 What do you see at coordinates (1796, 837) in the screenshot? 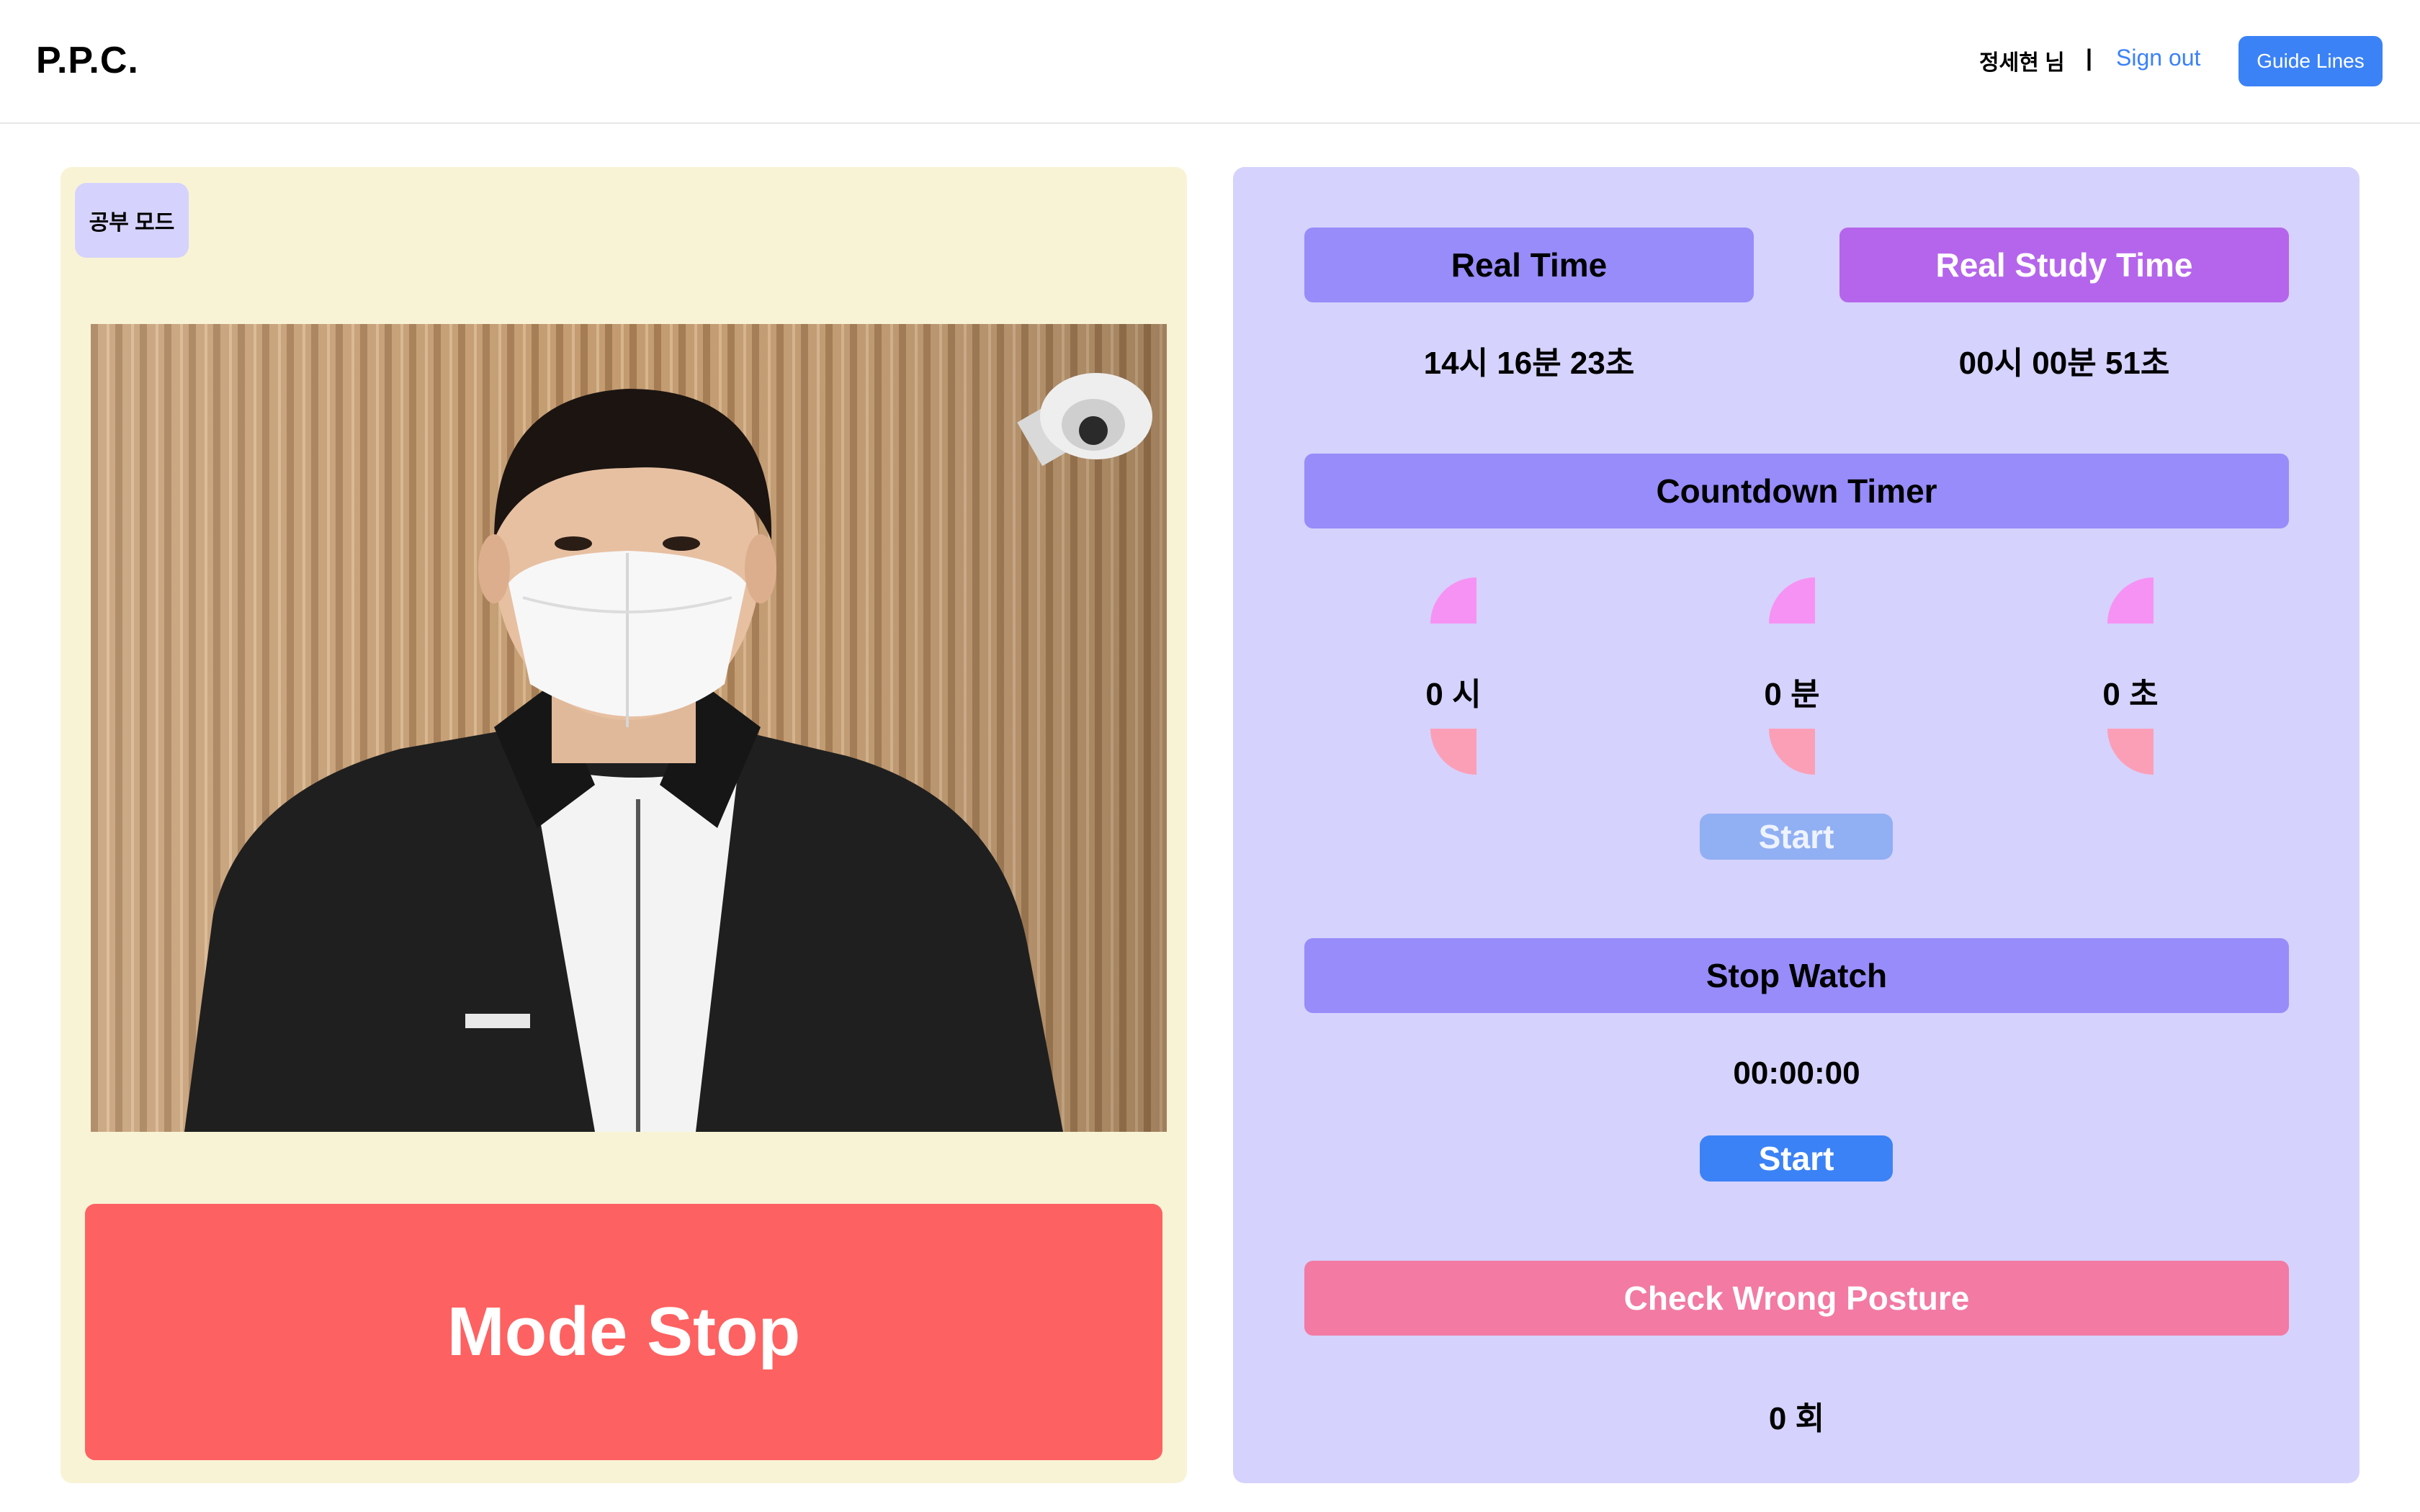
I see `countdown-start-button: Start` at bounding box center [1796, 837].